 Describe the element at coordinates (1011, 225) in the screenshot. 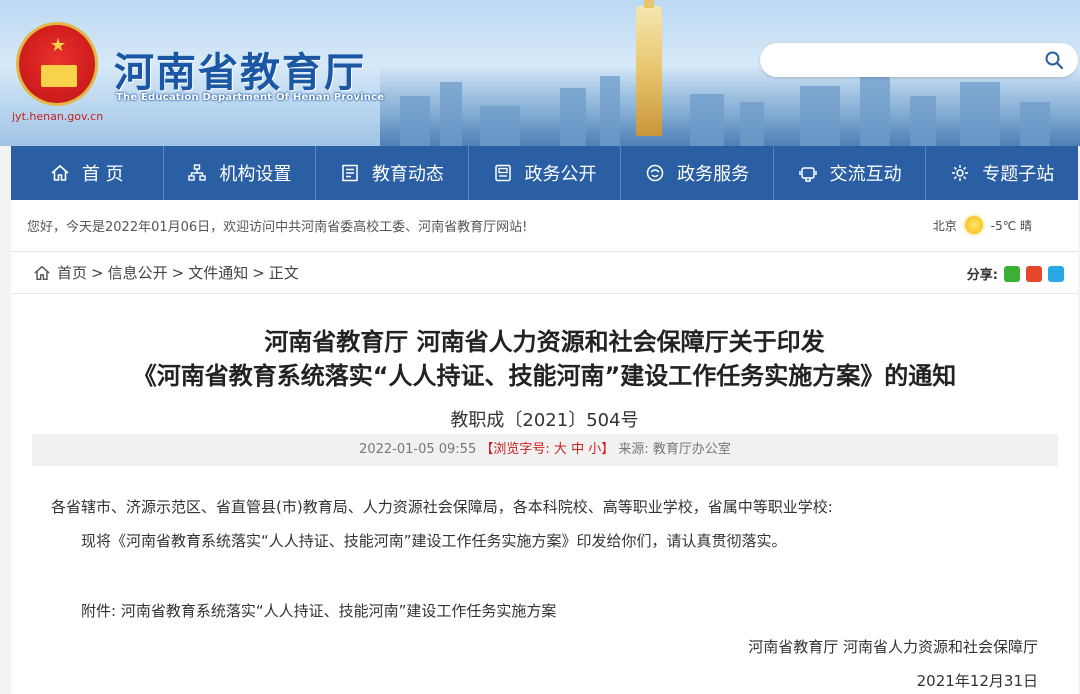

I see `weather-temp: -5℃ 晴` at that location.